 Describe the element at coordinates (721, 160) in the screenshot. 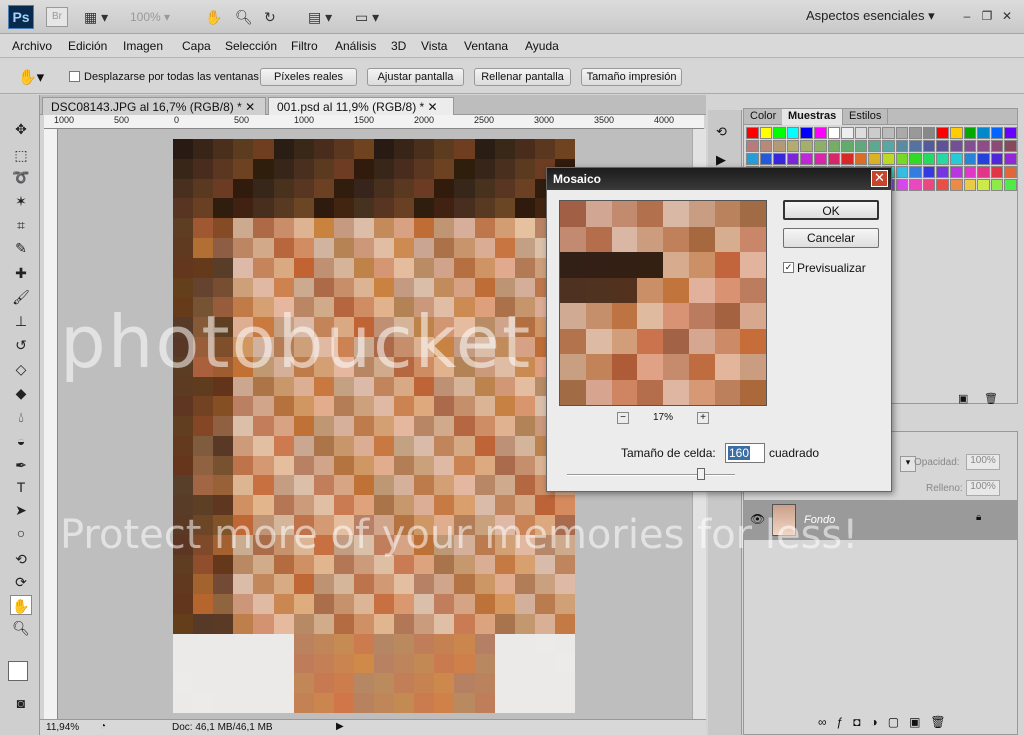

I see `actions-panel-icon: ▶` at that location.